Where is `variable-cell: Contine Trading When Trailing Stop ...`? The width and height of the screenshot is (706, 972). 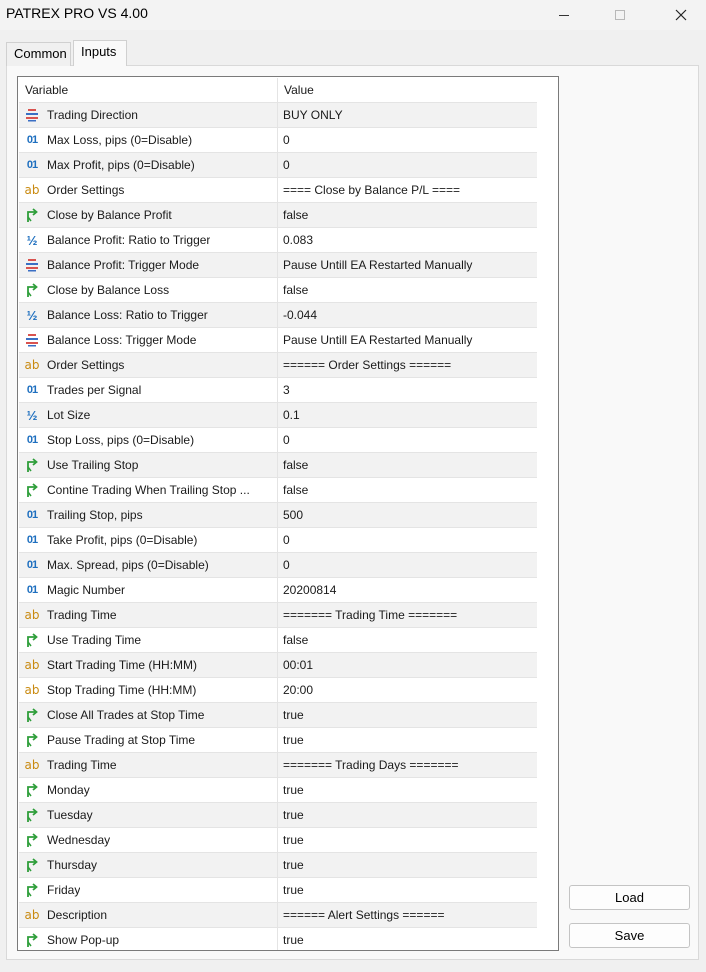 variable-cell: Contine Trading When Trailing Stop ... is located at coordinates (148, 490).